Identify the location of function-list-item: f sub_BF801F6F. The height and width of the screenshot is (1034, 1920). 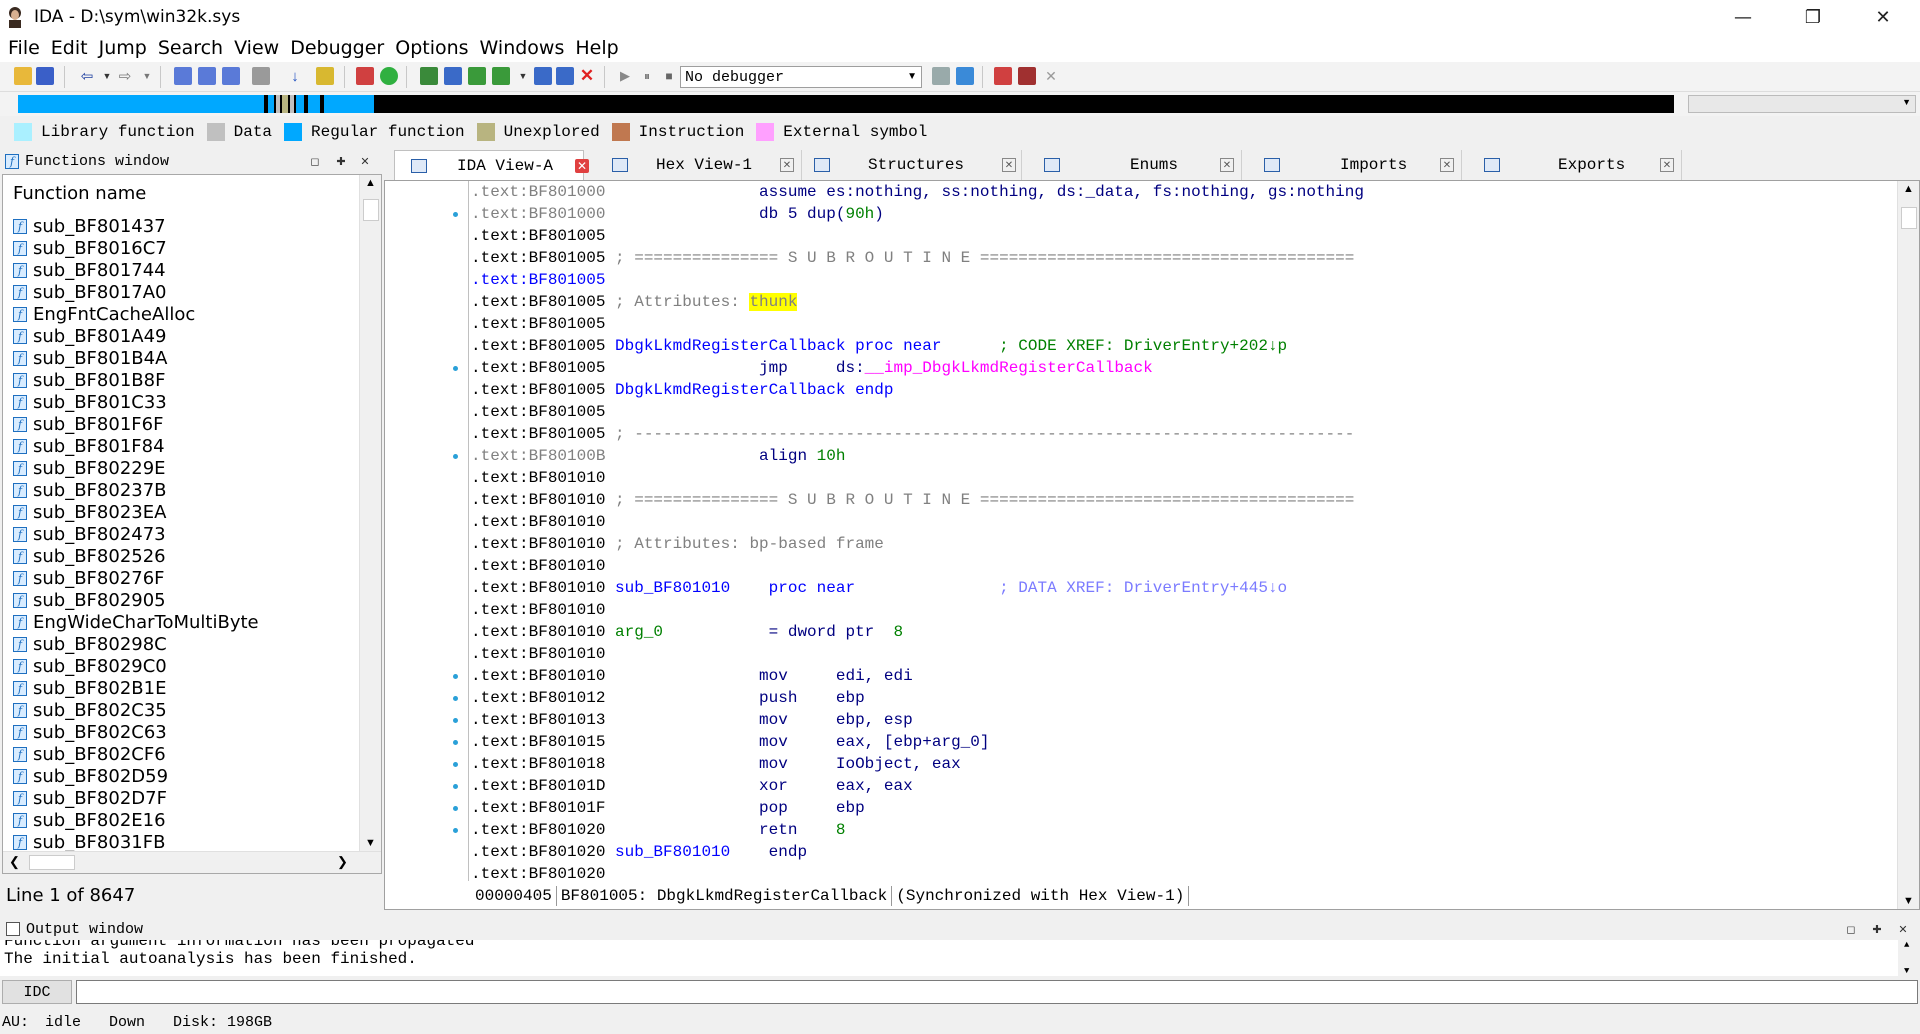
(183, 424).